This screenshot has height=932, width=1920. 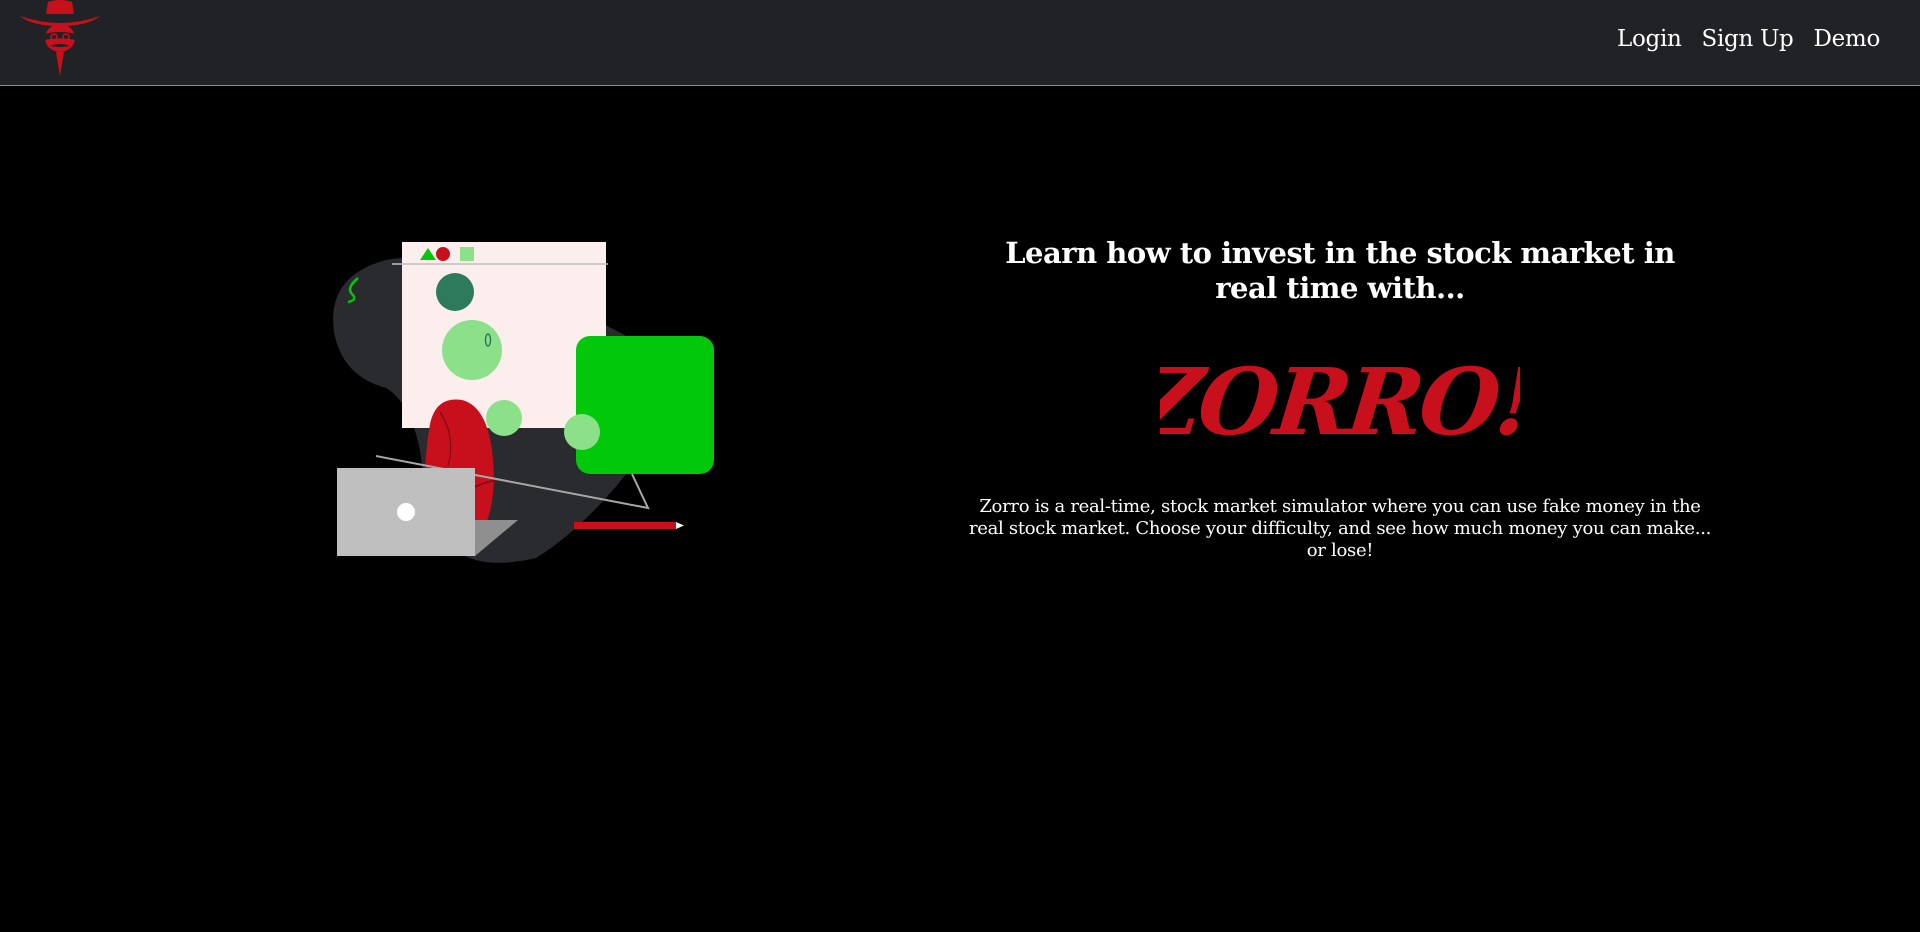 I want to click on svg-text: ZORRO!, so click(x=1340, y=401).